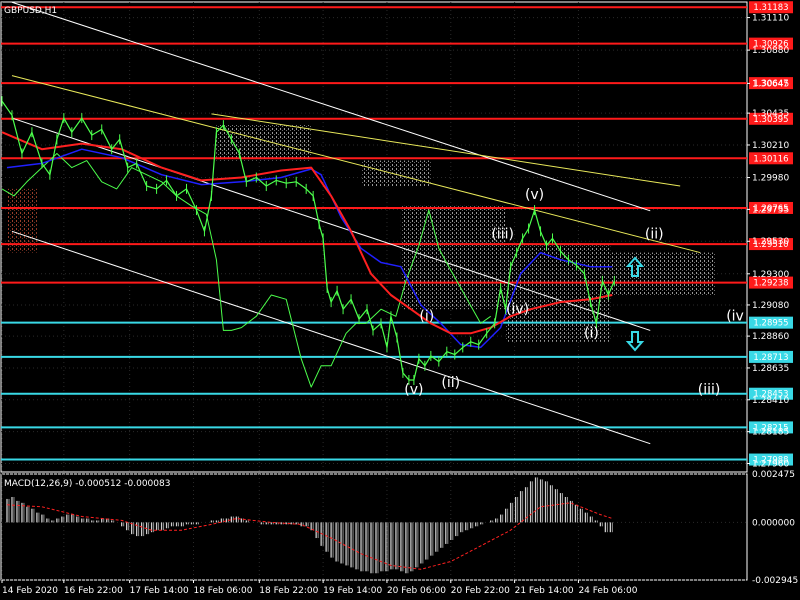 This screenshot has width=800, height=600. Describe the element at coordinates (416, 591) in the screenshot. I see `time-tick-label: 20 Feb 06:00` at that location.